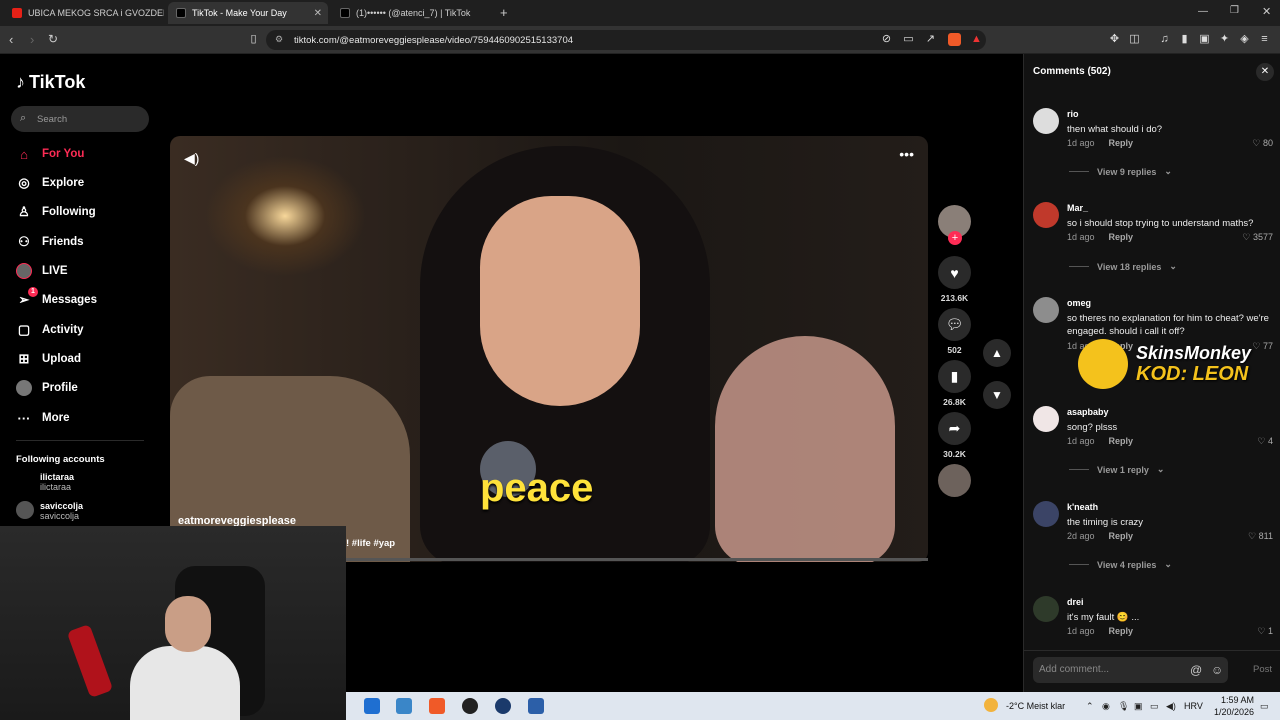  What do you see at coordinates (1224, 39) in the screenshot?
I see `leo-ai-icon: ✦` at bounding box center [1224, 39].